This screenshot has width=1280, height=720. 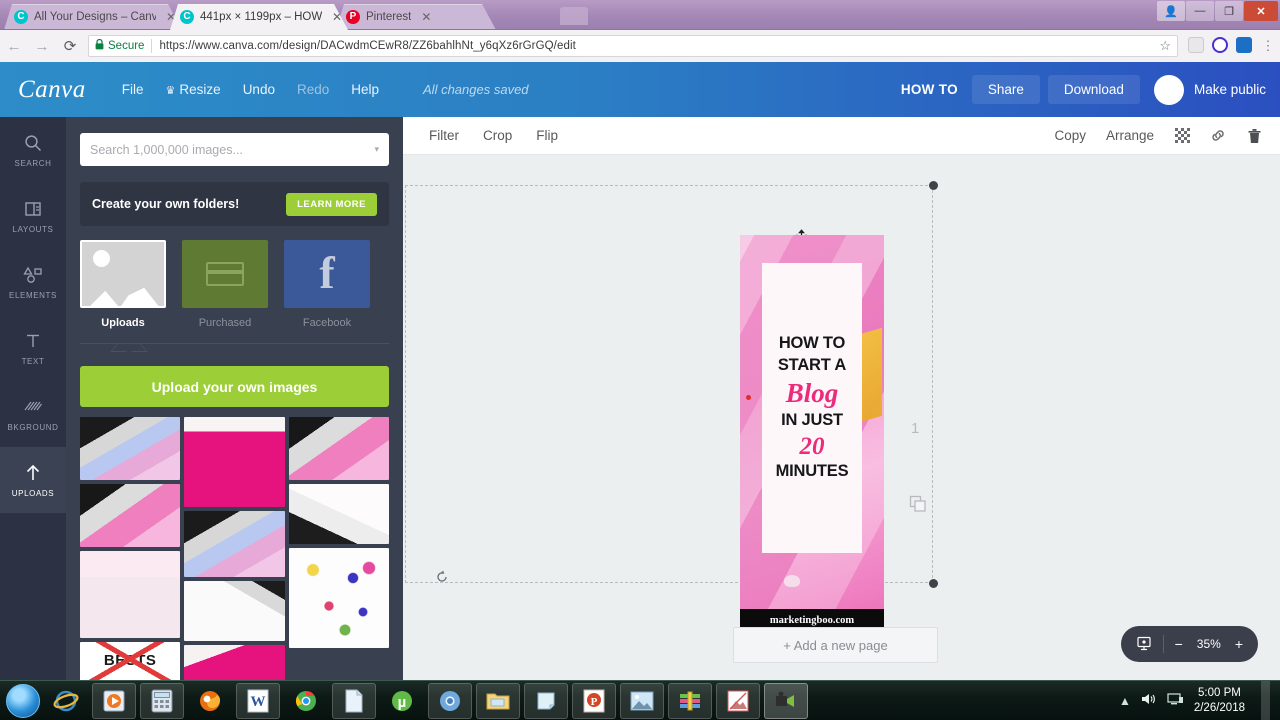 What do you see at coordinates (1254, 136) in the screenshot?
I see `trash-icon` at bounding box center [1254, 136].